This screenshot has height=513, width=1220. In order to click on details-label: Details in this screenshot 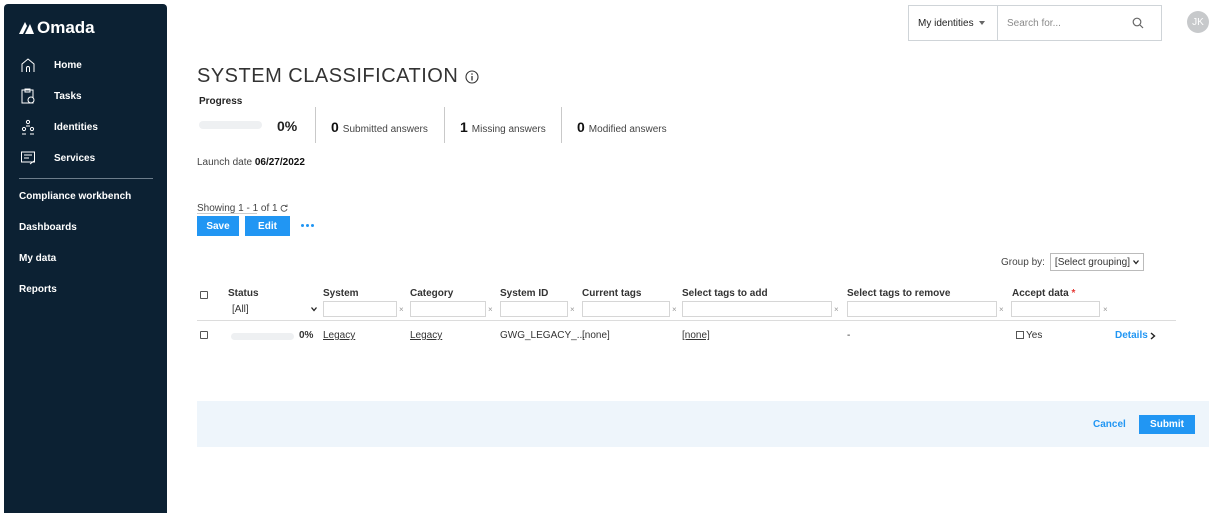, I will do `click(1131, 335)`.